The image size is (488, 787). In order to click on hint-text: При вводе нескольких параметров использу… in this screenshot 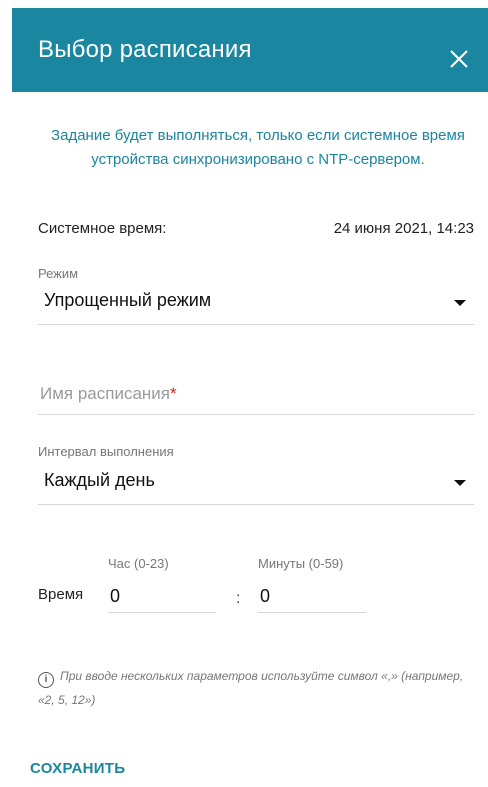, I will do `click(251, 688)`.